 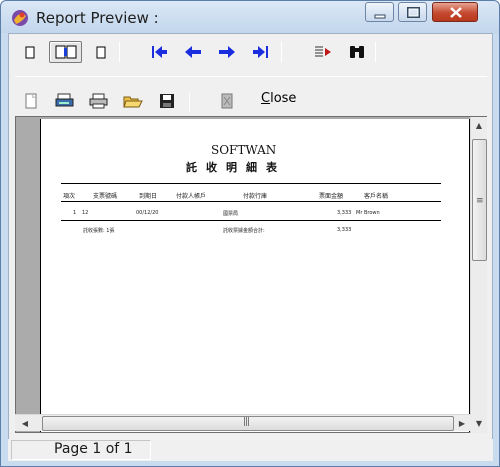 I want to click on facing-page-view-icon, so click(x=65, y=52).